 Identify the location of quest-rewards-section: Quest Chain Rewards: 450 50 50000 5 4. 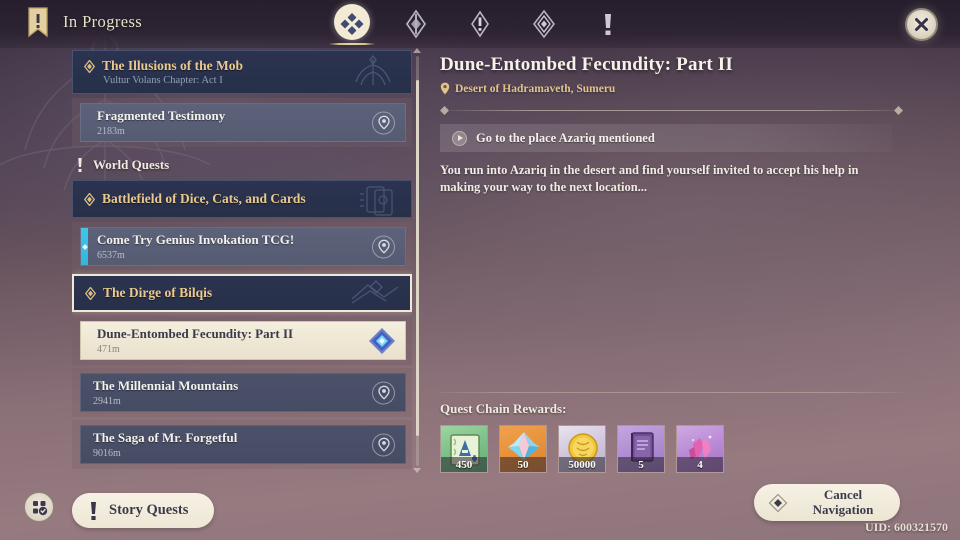
(675, 432).